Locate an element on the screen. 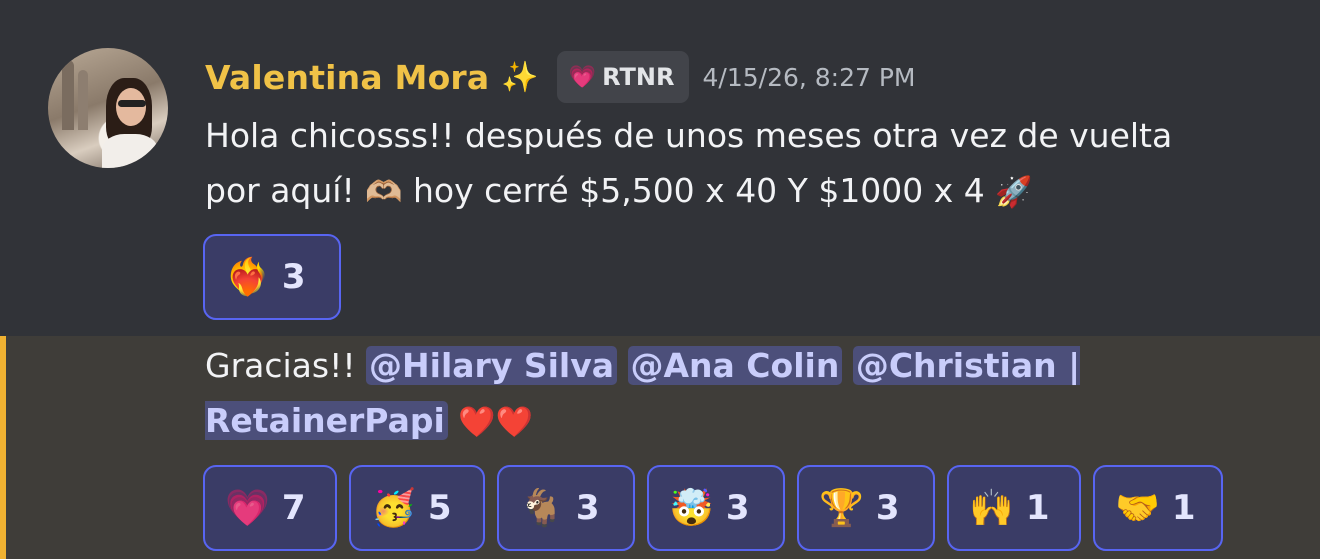 The height and width of the screenshot is (559, 1320). message-timestamp: 4/15/26, 8:27 PM is located at coordinates (809, 77).